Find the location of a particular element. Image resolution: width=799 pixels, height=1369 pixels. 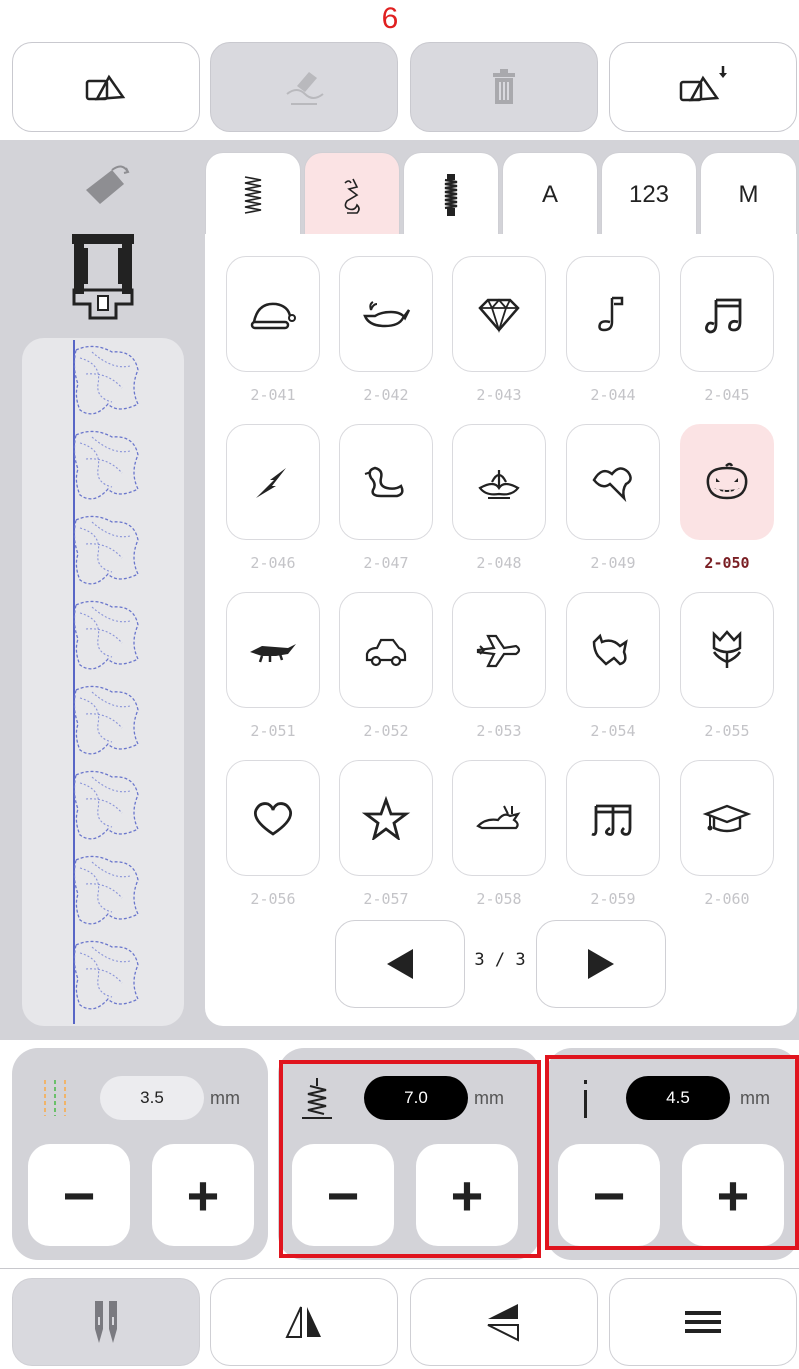

diamond-icon is located at coordinates (499, 315).